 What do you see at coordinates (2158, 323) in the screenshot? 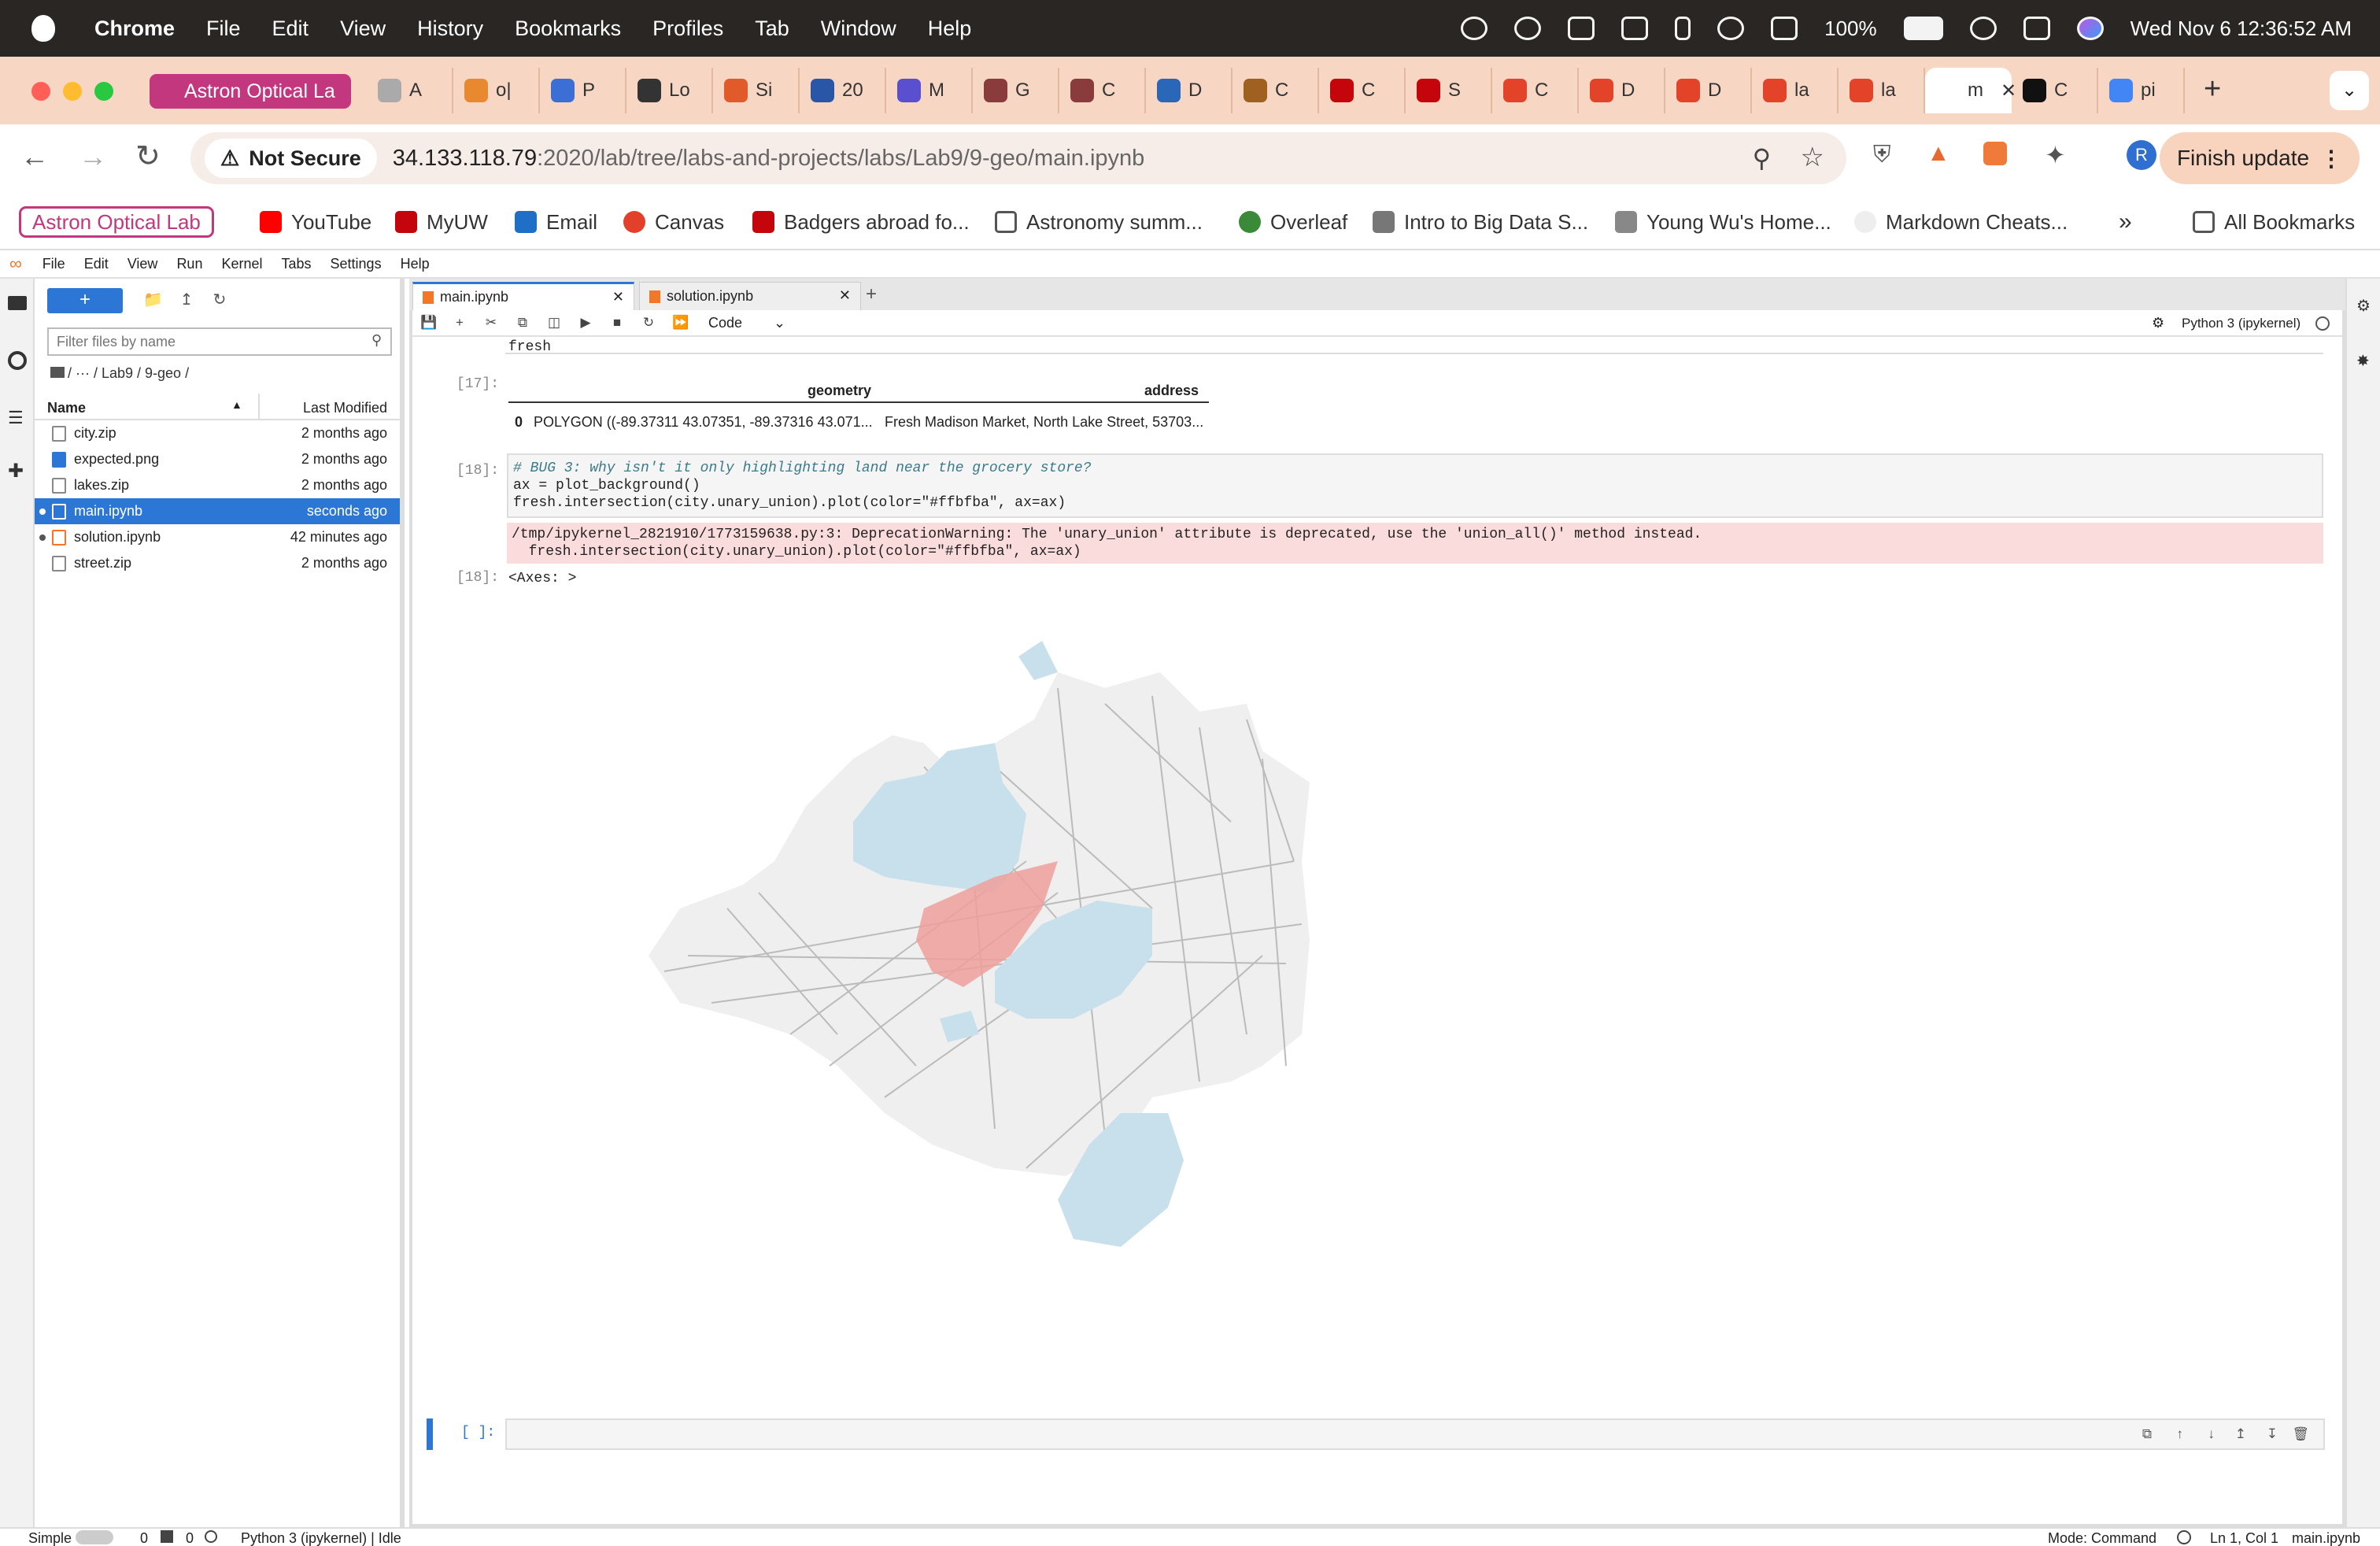
I see `bug-icon: ⚙` at bounding box center [2158, 323].